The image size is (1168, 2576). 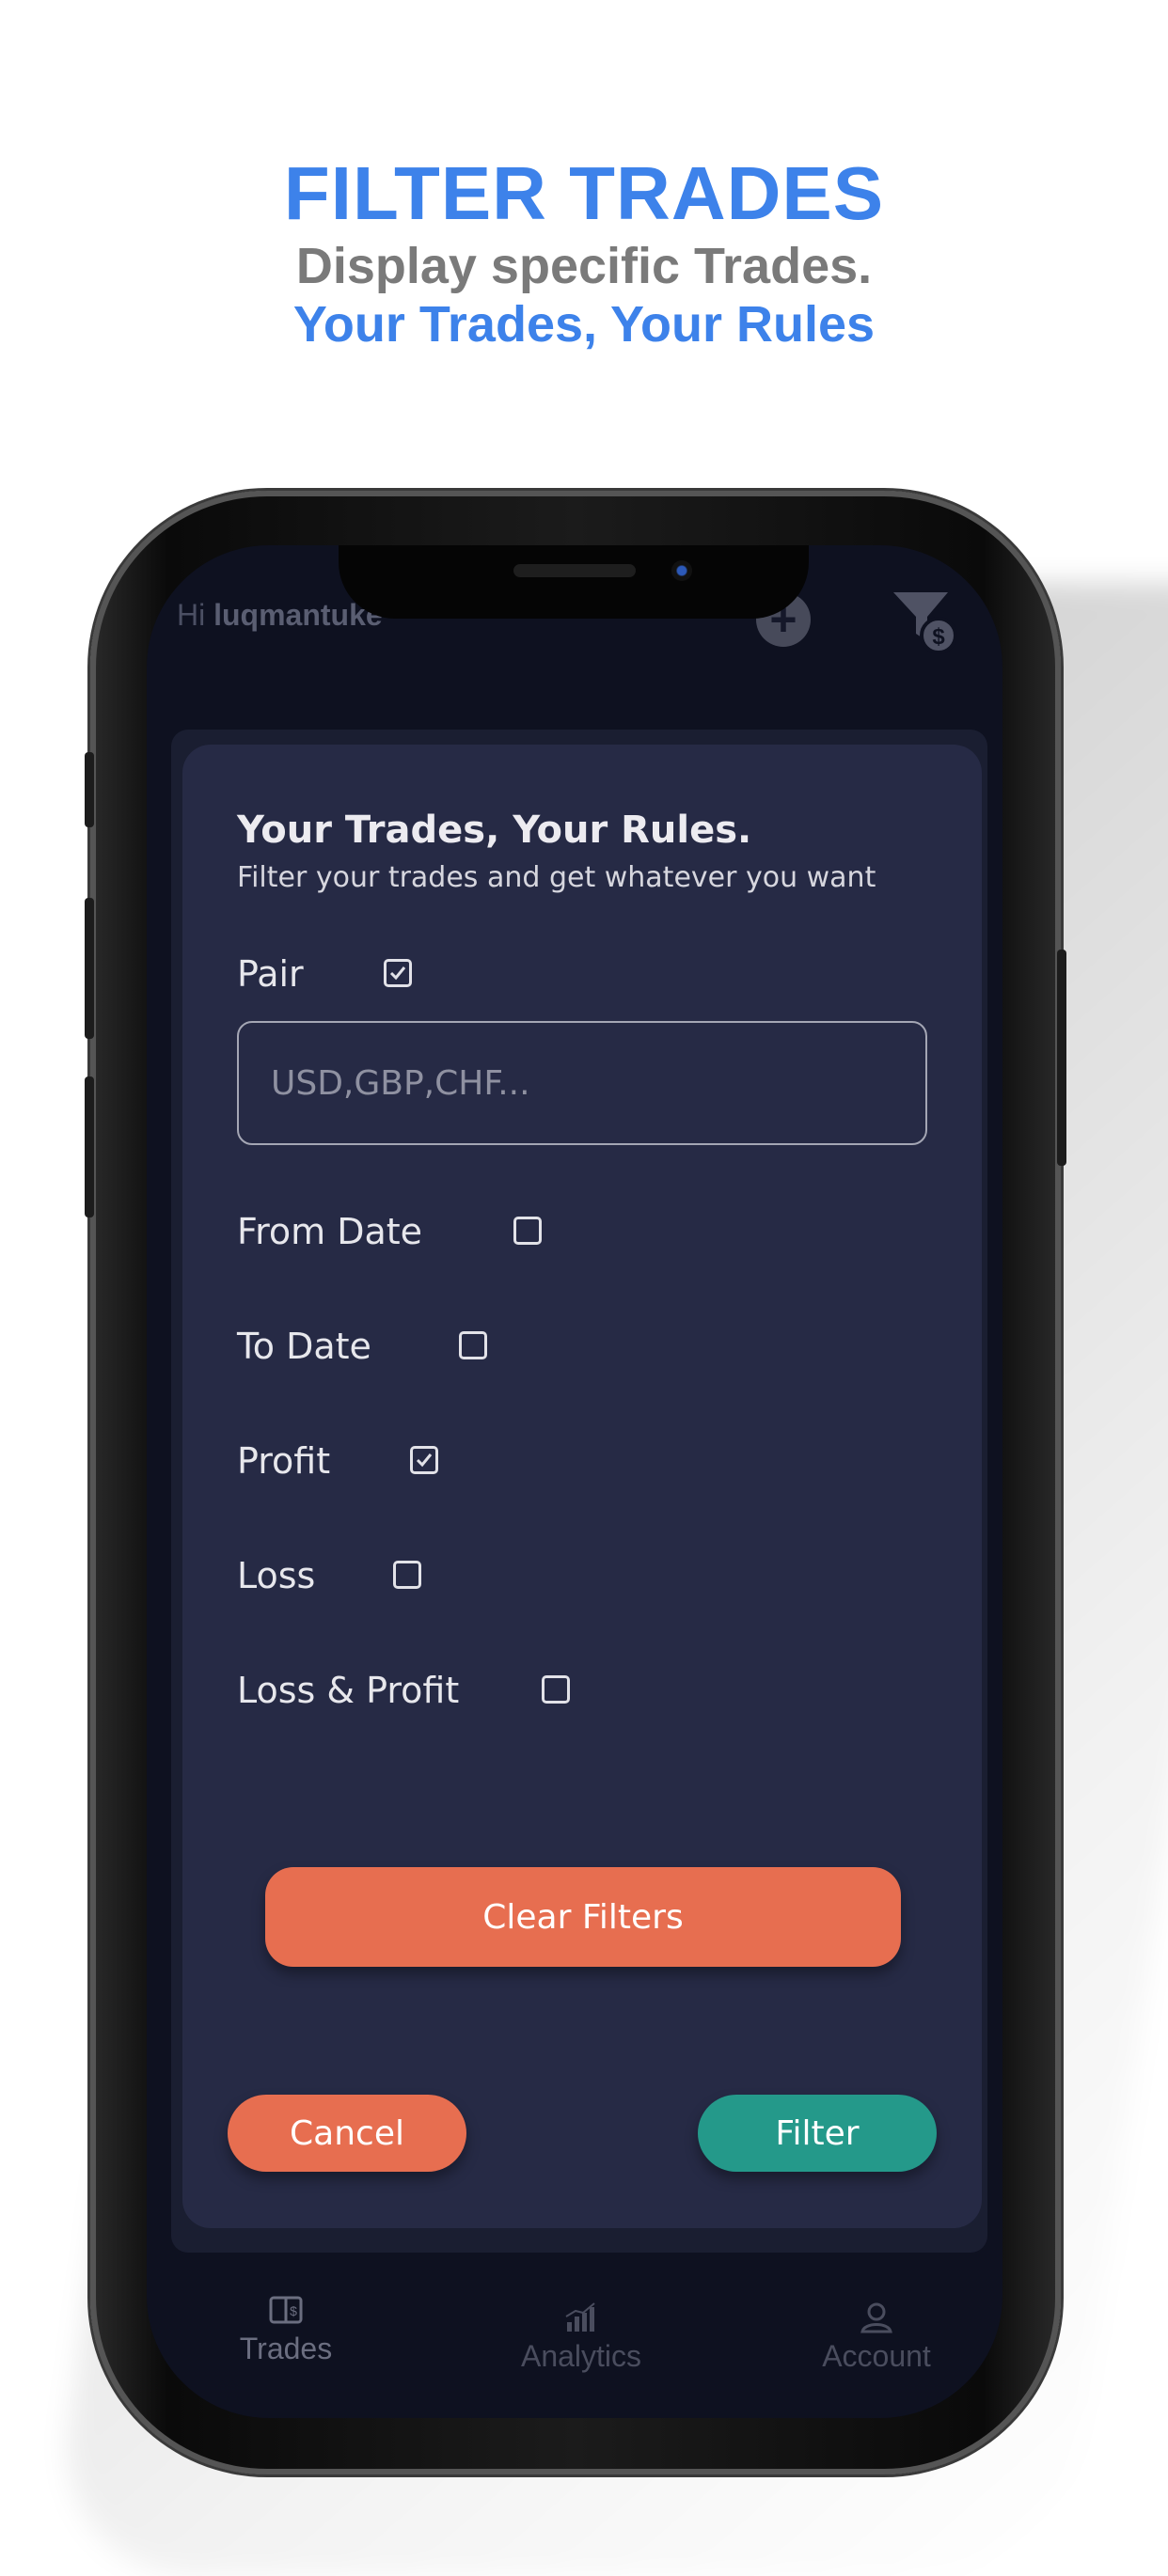 What do you see at coordinates (574, 582) in the screenshot?
I see `phone-notch` at bounding box center [574, 582].